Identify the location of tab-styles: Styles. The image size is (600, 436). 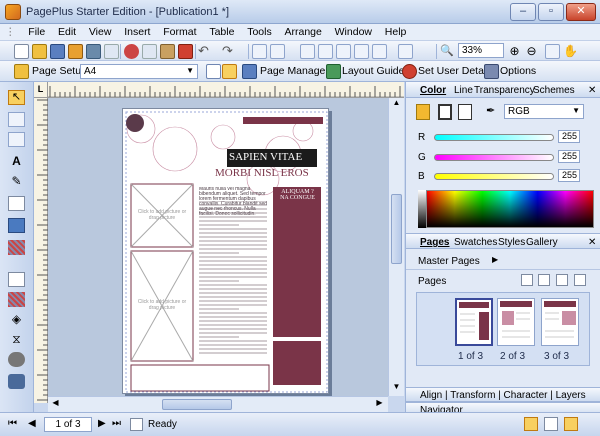
(511, 242).